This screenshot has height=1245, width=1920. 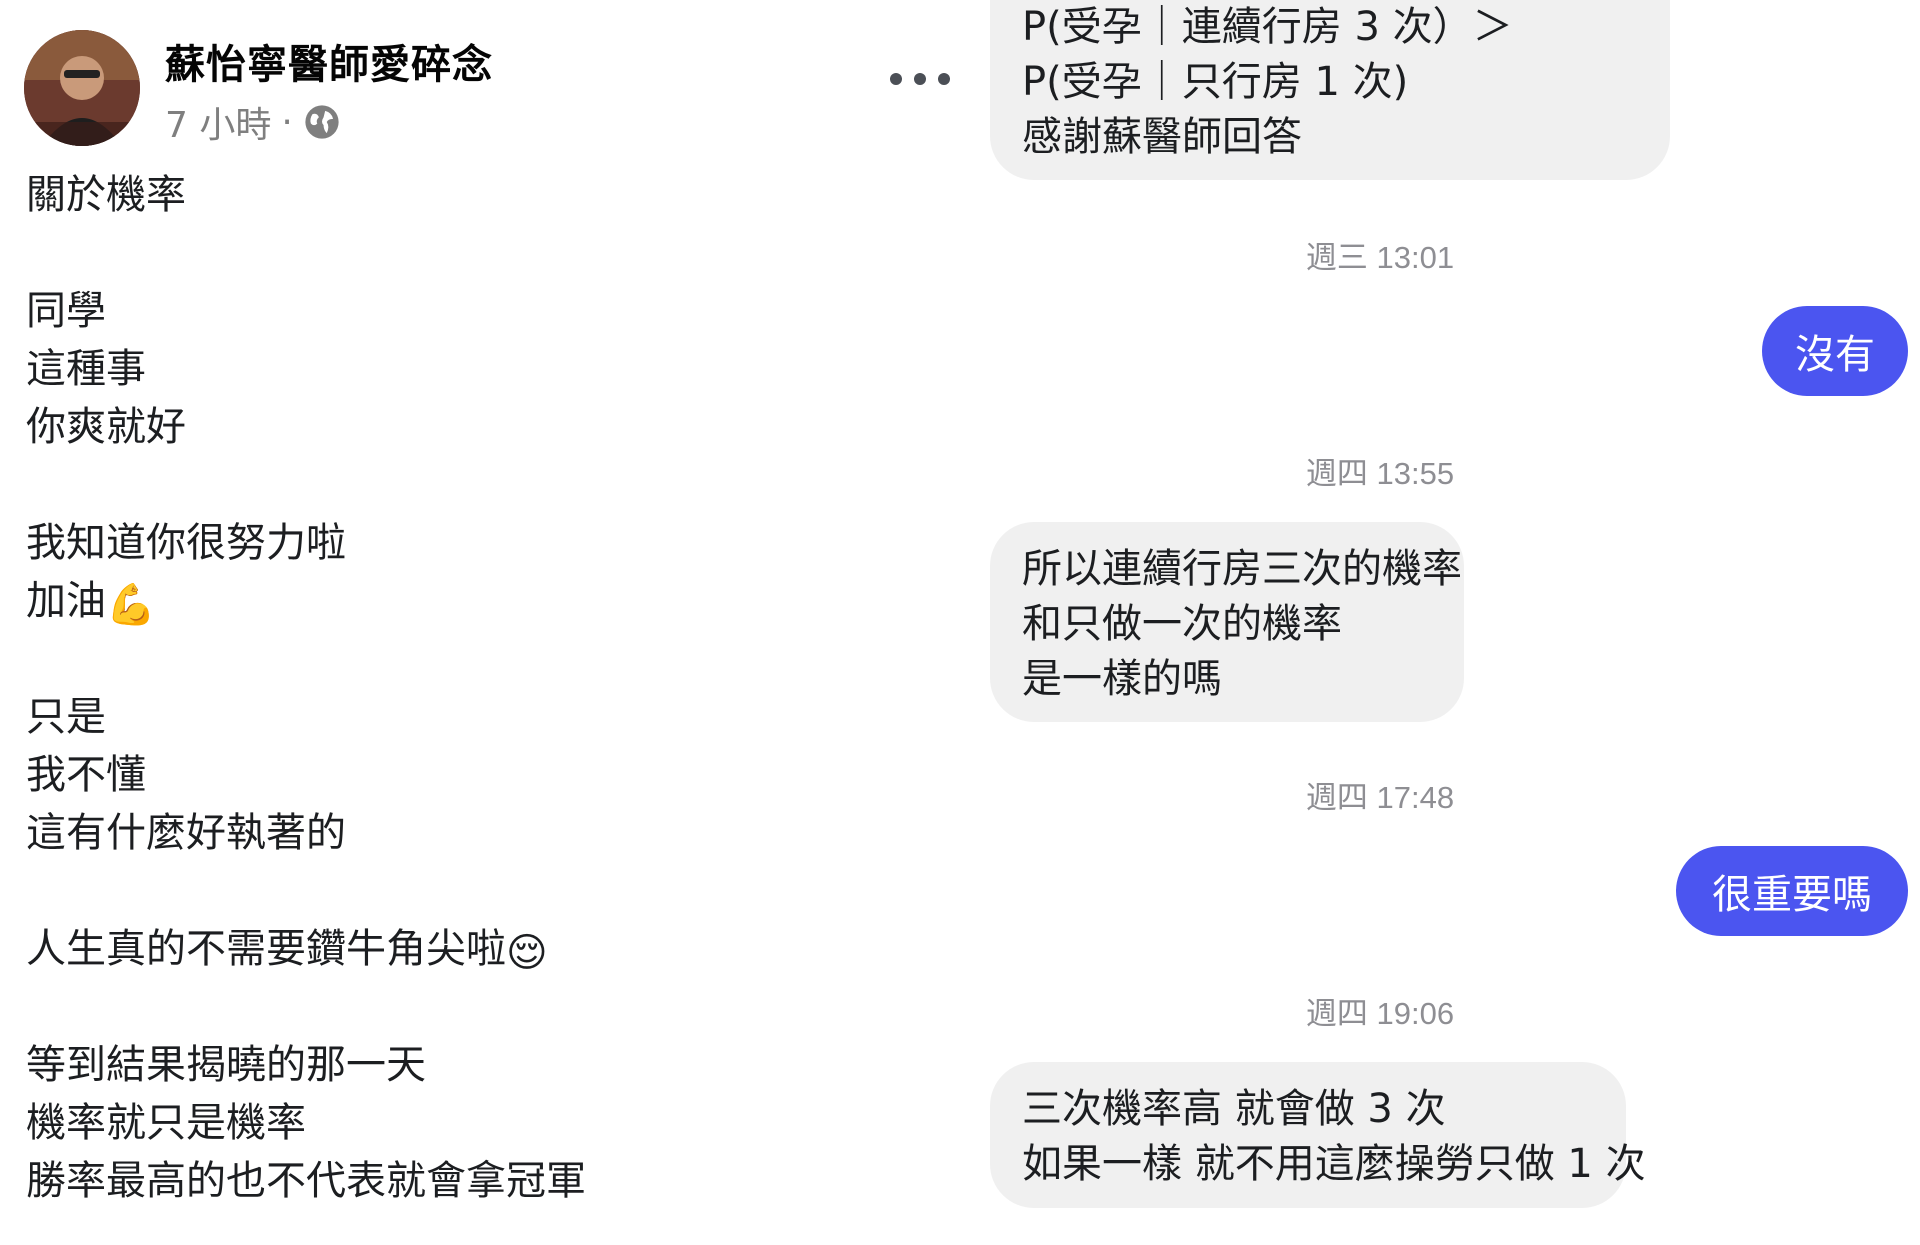 What do you see at coordinates (106, 427) in the screenshot?
I see `post-line: 你爽就好` at bounding box center [106, 427].